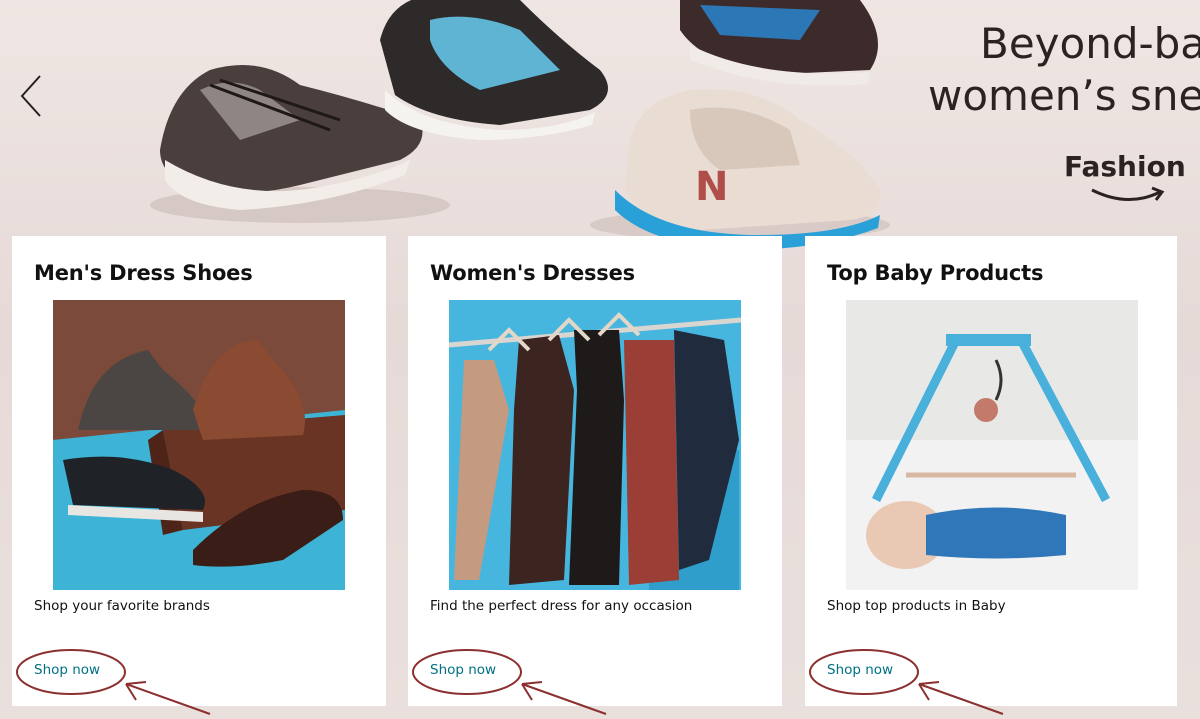  I want to click on carousel-previous-icon, so click(32, 96).